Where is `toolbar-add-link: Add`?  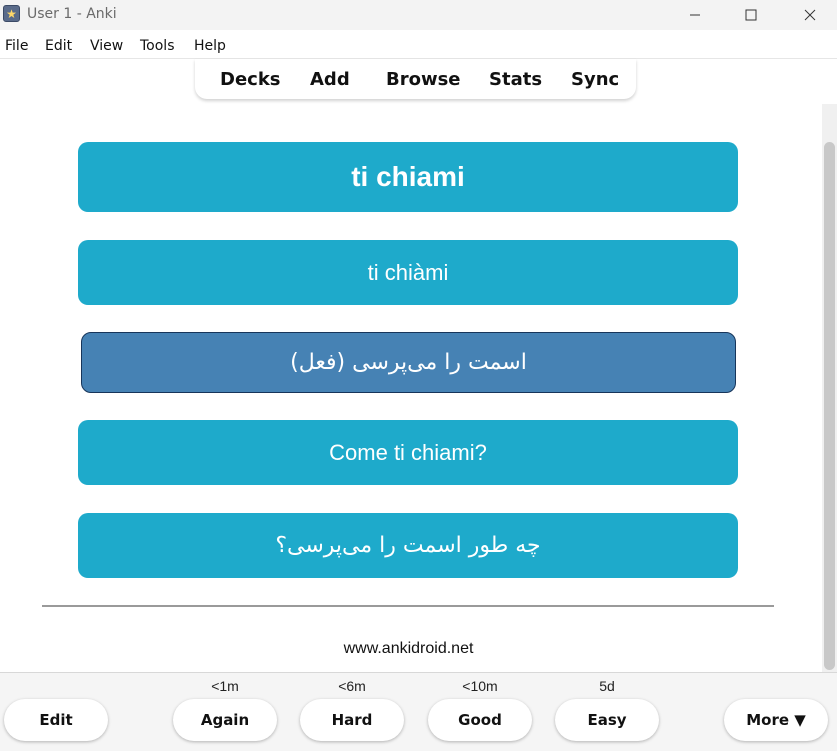 toolbar-add-link: Add is located at coordinates (330, 79).